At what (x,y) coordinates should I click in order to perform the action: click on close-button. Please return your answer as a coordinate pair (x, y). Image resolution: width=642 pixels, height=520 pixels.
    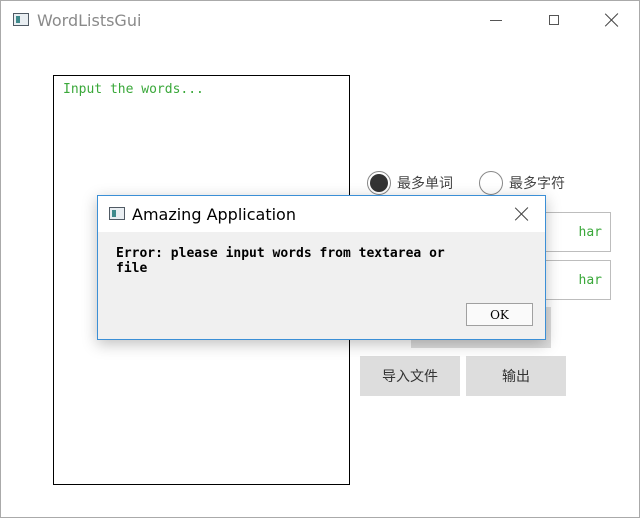
    Looking at the image, I should click on (612, 20).